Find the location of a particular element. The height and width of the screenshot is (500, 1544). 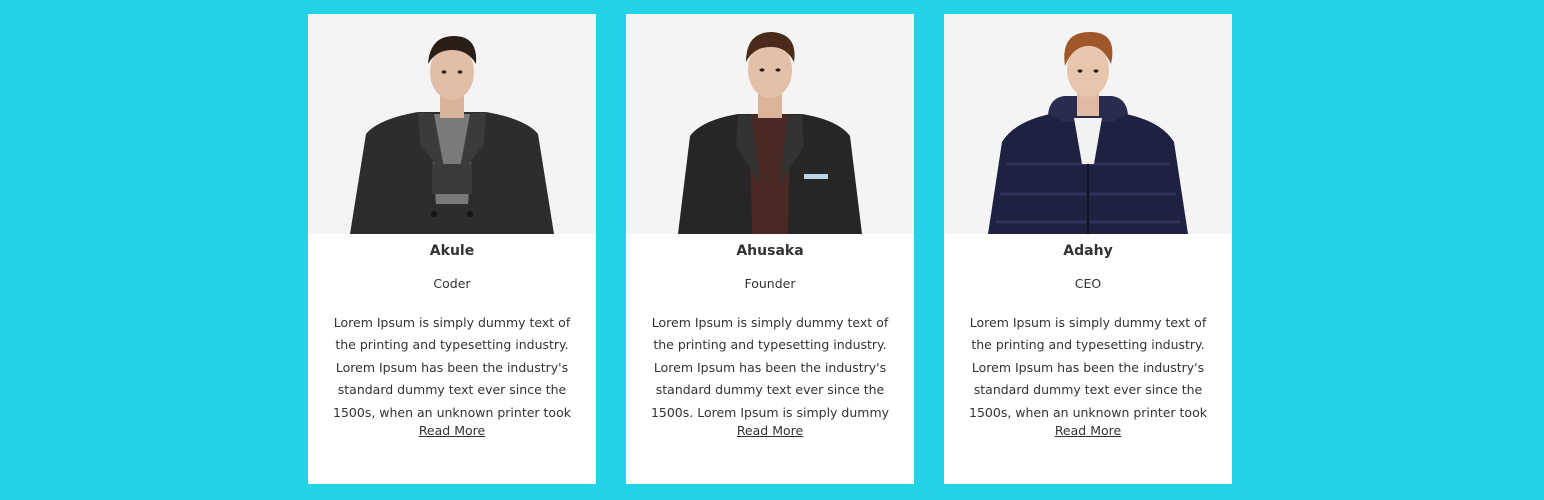

team-member-name: Adahy is located at coordinates (1088, 251).